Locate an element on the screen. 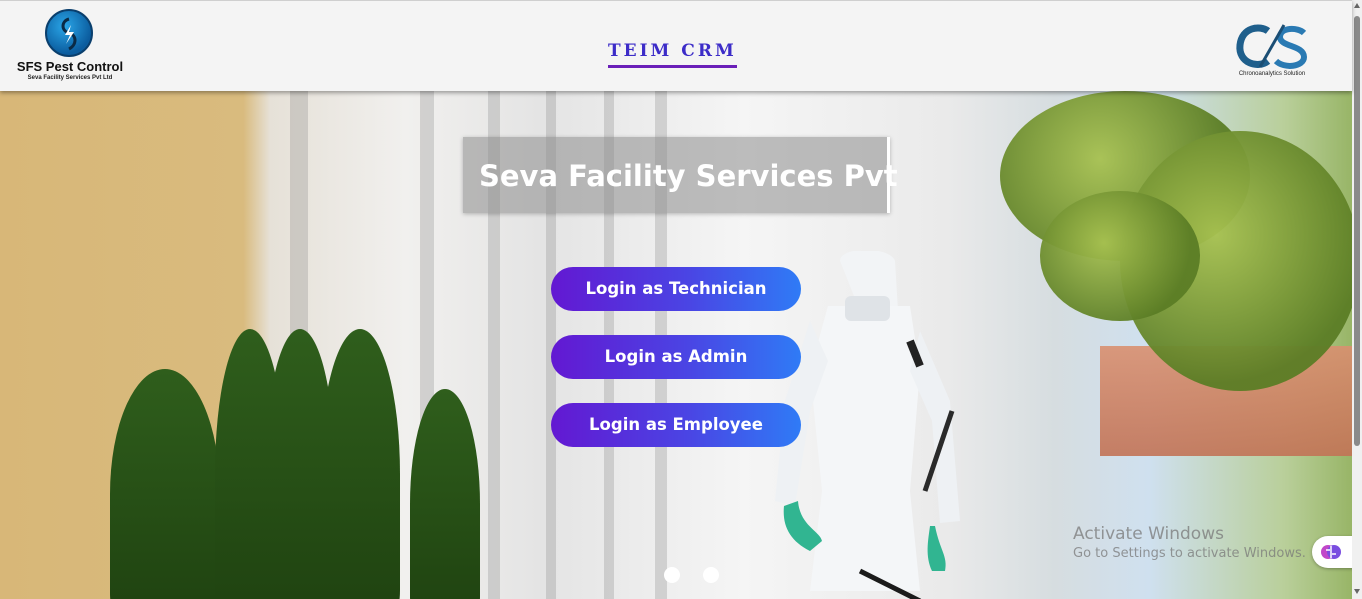 The width and height of the screenshot is (1362, 599). vertical-scrollbar is located at coordinates (1357, 299).